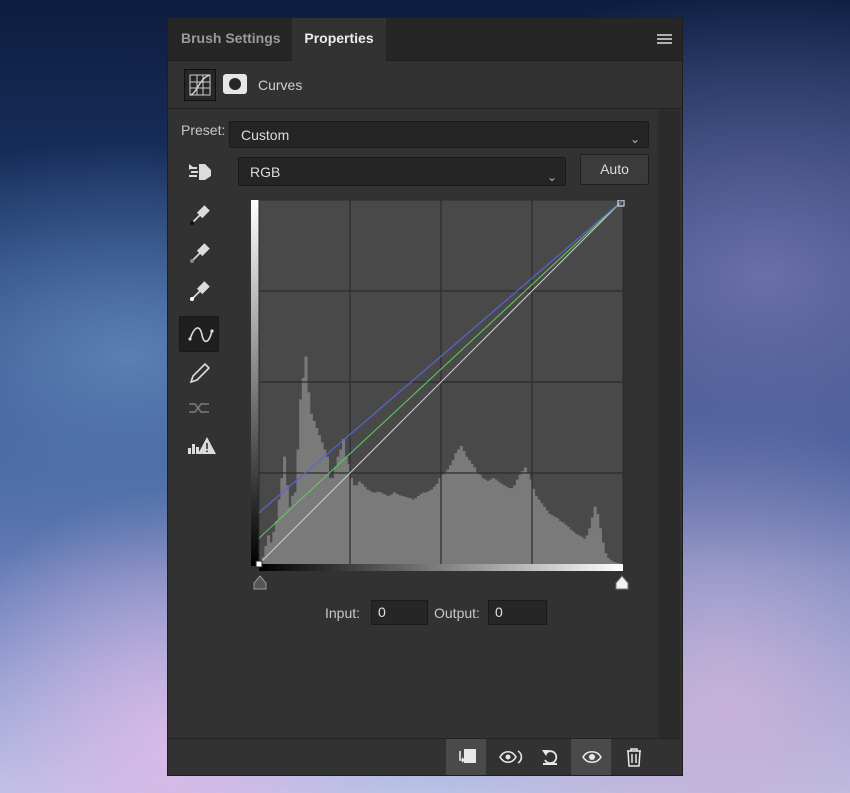 This screenshot has height=793, width=850. I want to click on reset-icon, so click(550, 757).